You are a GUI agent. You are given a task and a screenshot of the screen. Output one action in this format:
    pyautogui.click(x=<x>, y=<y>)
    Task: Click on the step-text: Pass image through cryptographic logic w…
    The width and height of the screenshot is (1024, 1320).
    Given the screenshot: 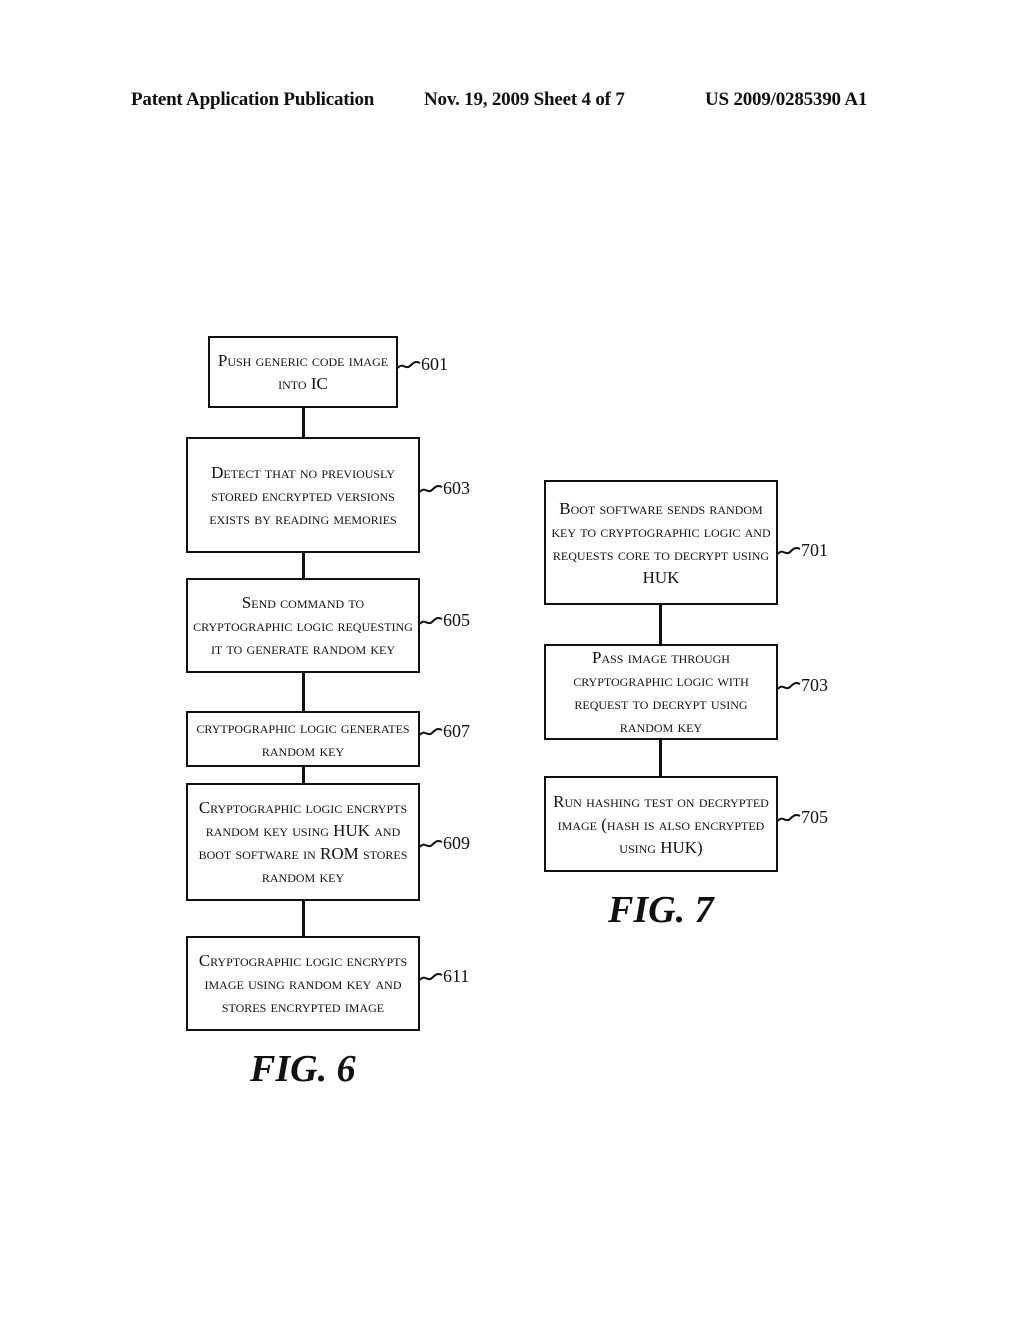 What is the action you would take?
    pyautogui.click(x=661, y=692)
    